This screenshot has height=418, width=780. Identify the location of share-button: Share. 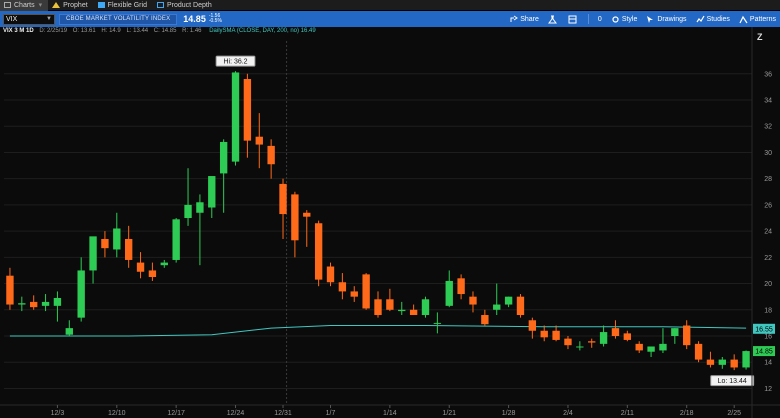
(524, 19).